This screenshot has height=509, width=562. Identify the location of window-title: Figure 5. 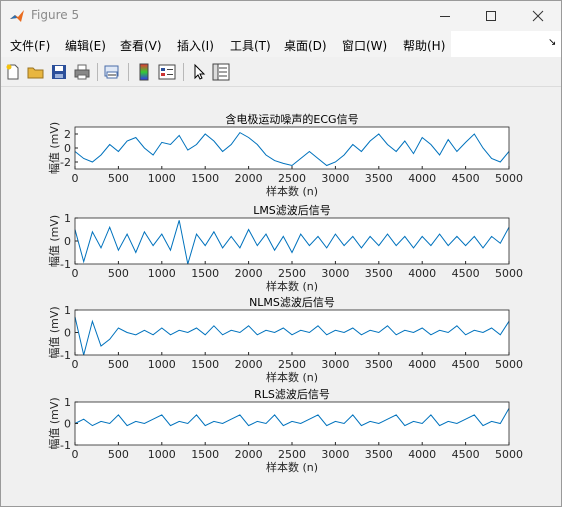
(55, 15).